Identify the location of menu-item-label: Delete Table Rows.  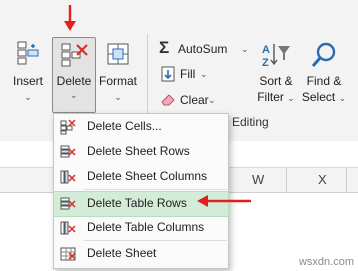
(137, 203).